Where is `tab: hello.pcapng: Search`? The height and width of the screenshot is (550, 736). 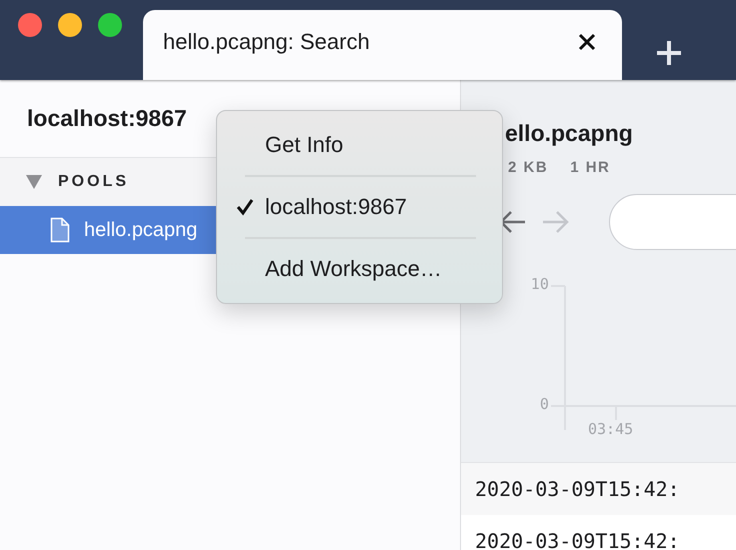
tab: hello.pcapng: Search is located at coordinates (382, 45).